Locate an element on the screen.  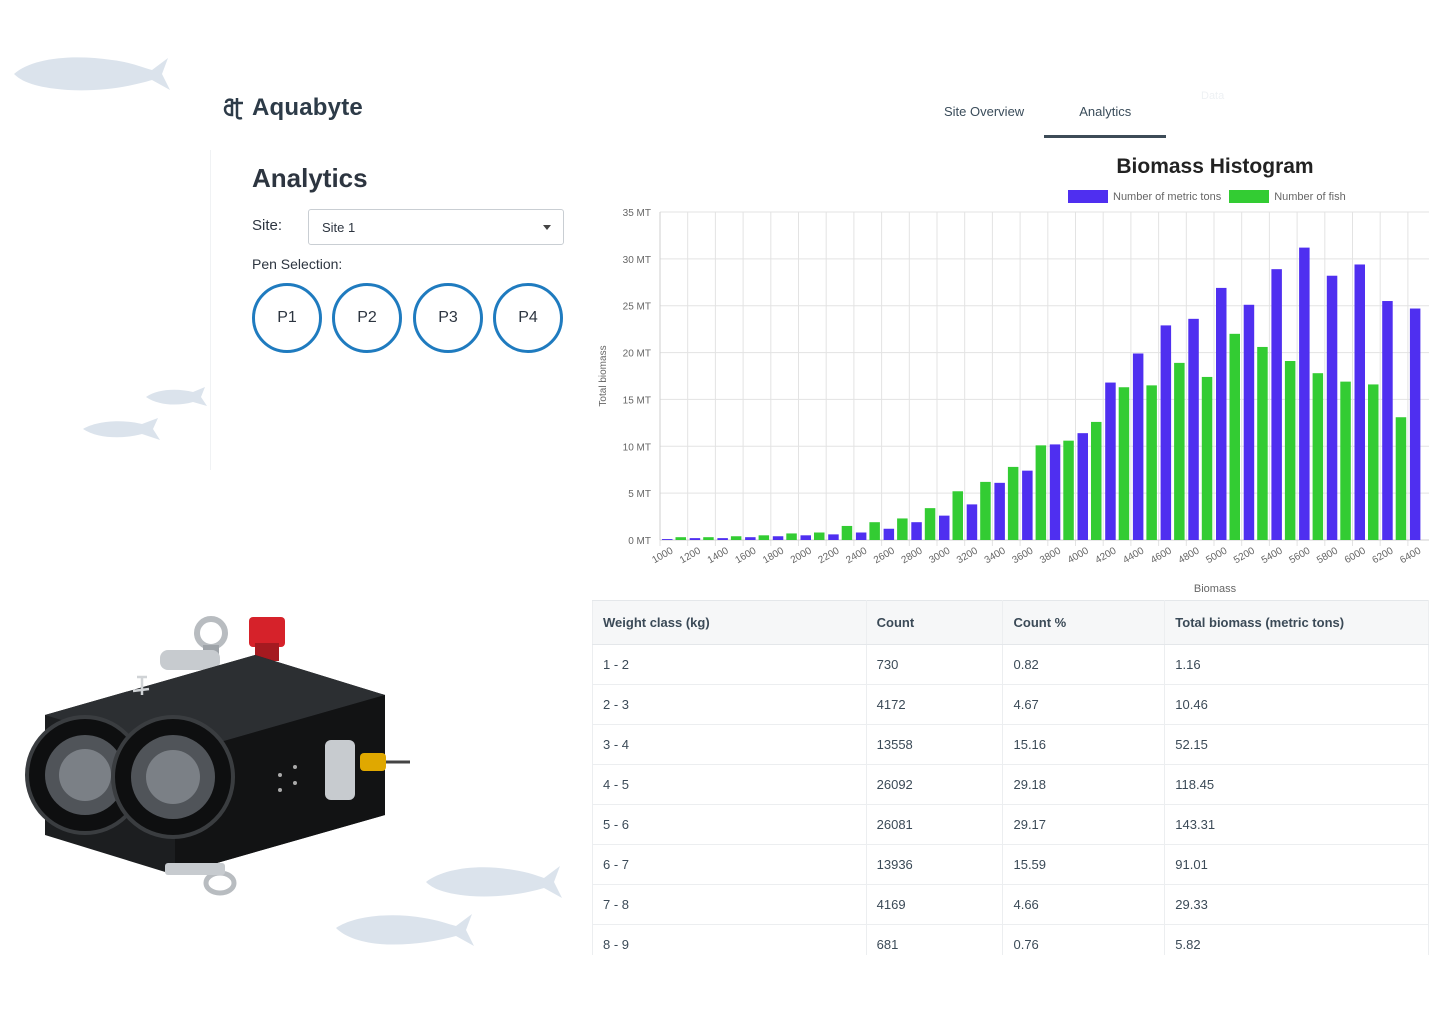
x-tick-label: 2000 is located at coordinates (801, 555).